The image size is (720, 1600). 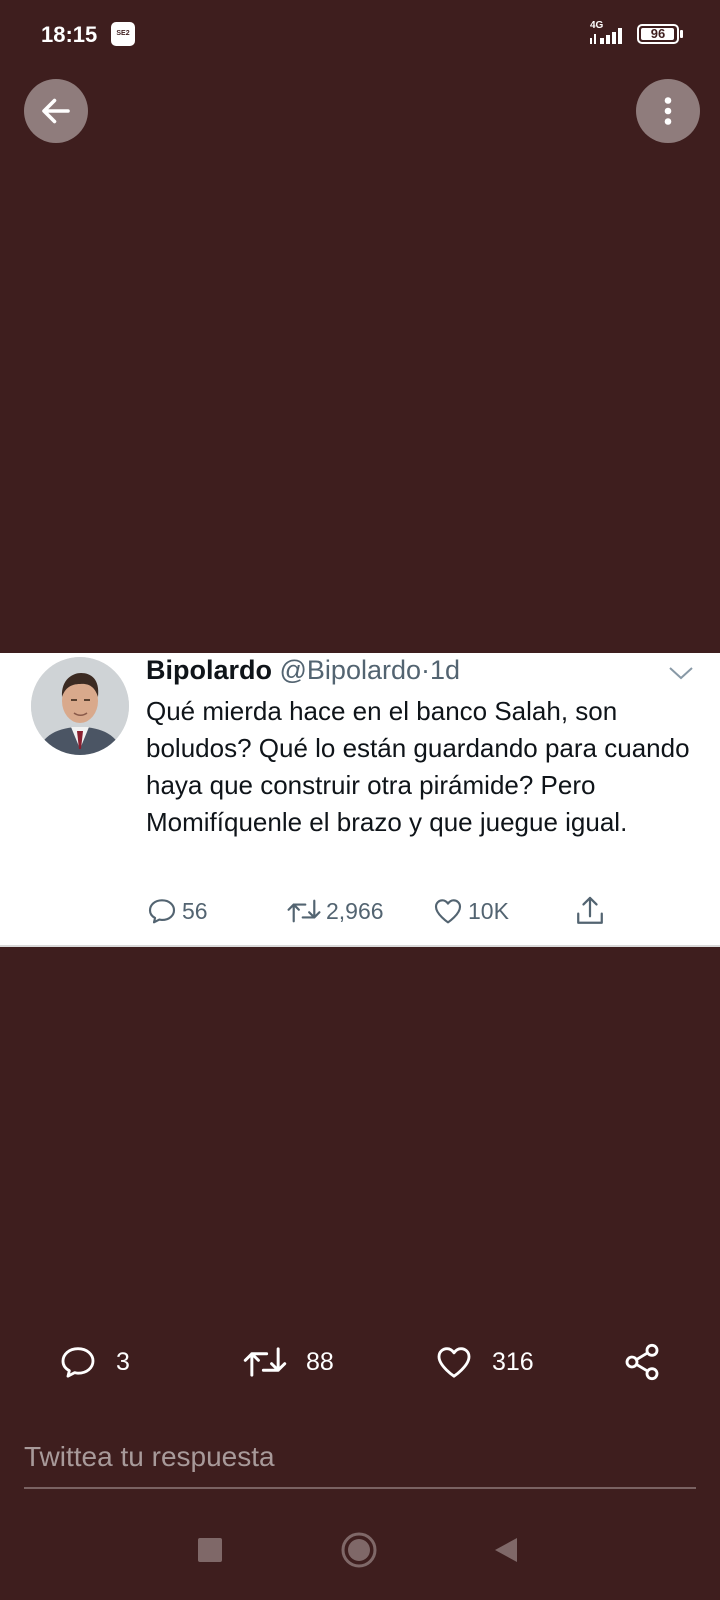 What do you see at coordinates (488, 910) in the screenshot?
I see `tweet-like-count: 10K` at bounding box center [488, 910].